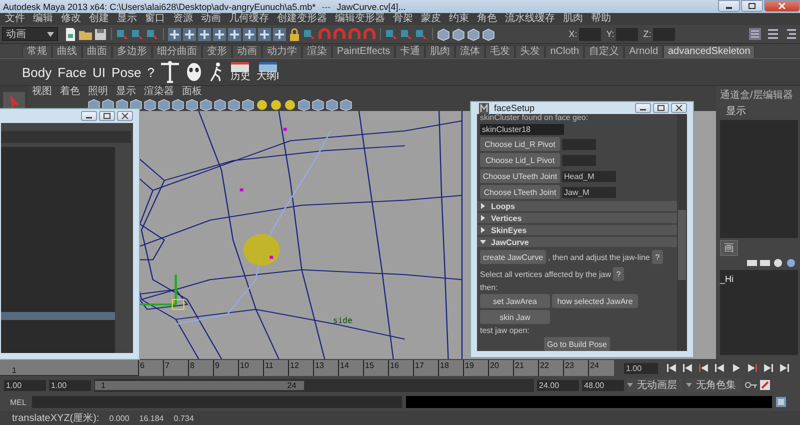 This screenshot has width=800, height=425. I want to click on walking-figure-icon, so click(216, 72).